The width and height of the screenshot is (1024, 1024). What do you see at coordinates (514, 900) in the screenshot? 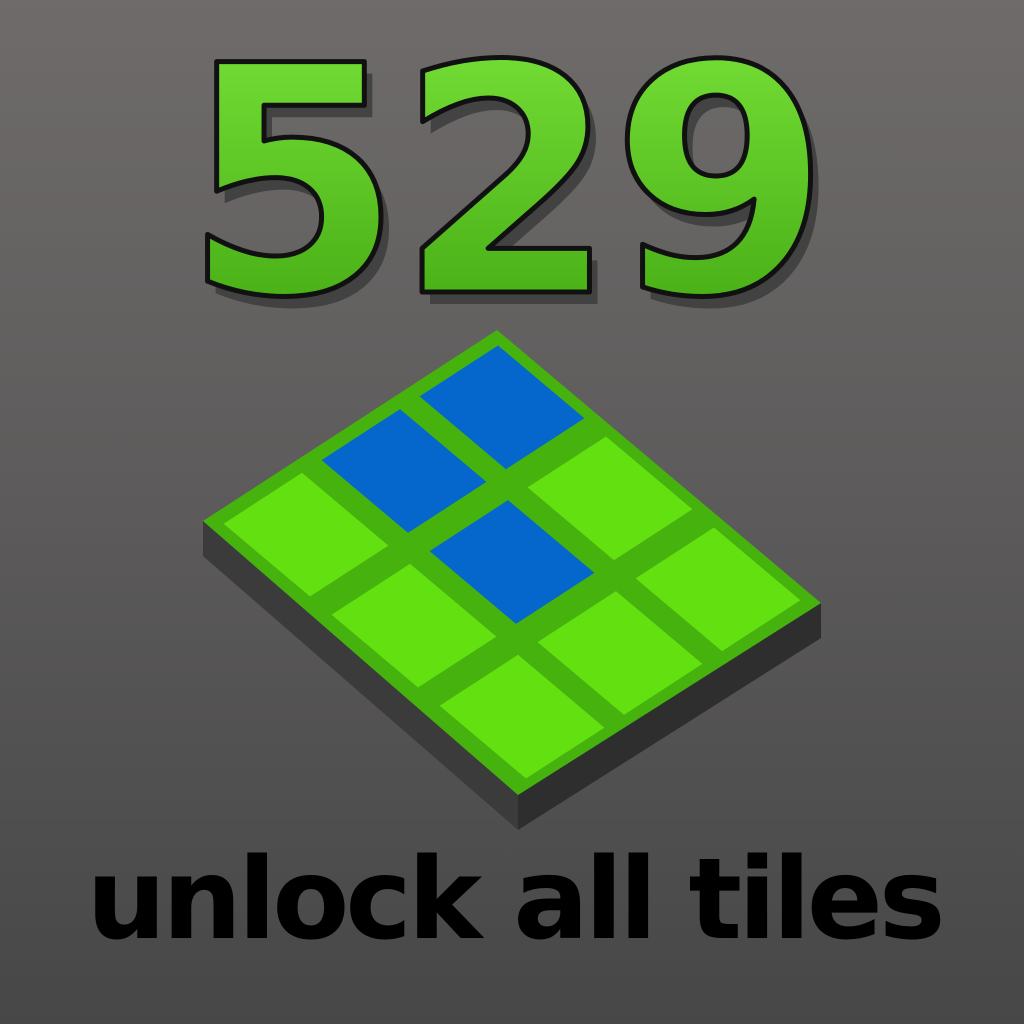
I see `caption-text: unlock all tiles` at bounding box center [514, 900].